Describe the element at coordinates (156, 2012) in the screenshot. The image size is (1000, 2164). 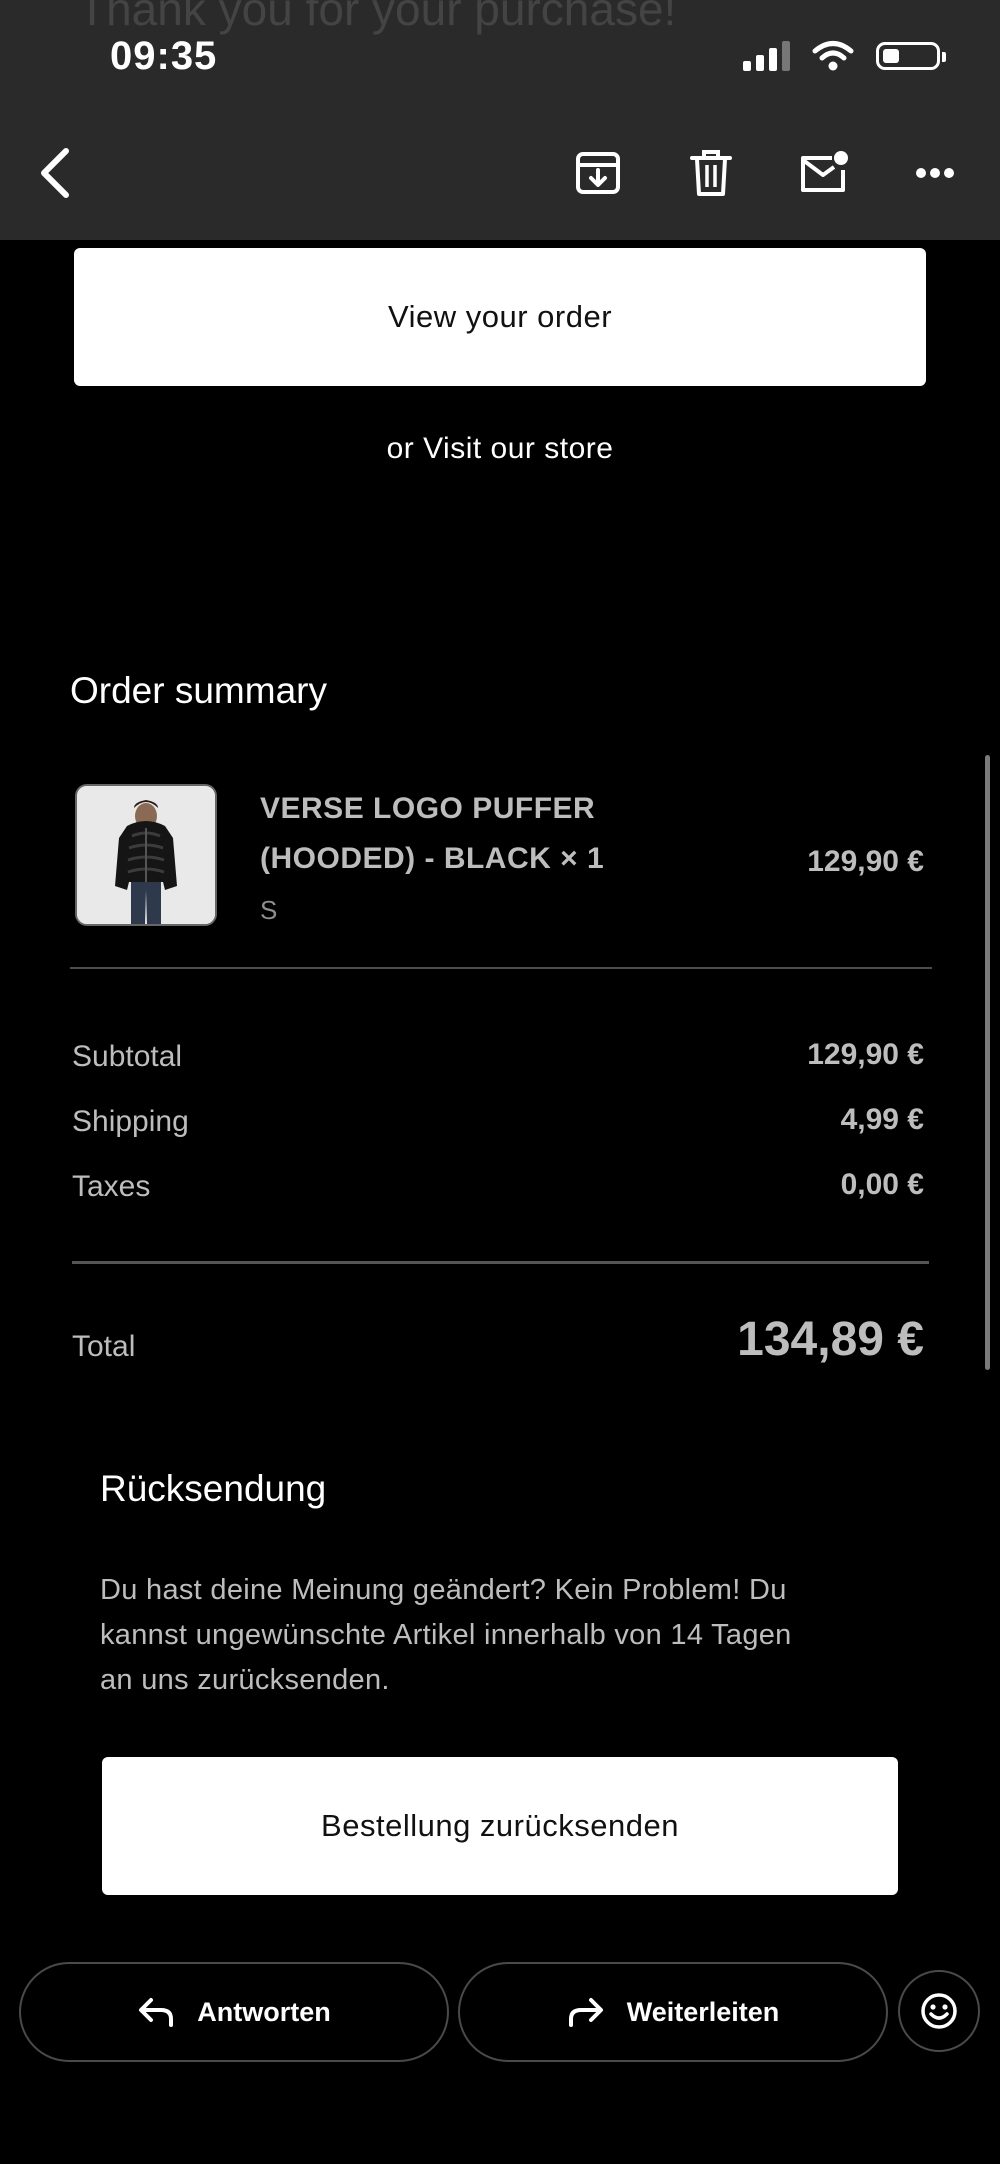
I see `reply-icon` at that location.